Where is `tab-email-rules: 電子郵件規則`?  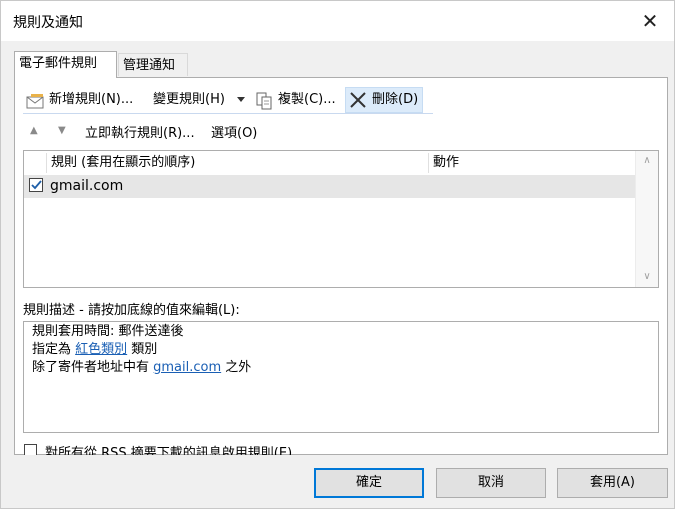 tab-email-rules: 電子郵件規則 is located at coordinates (65, 64).